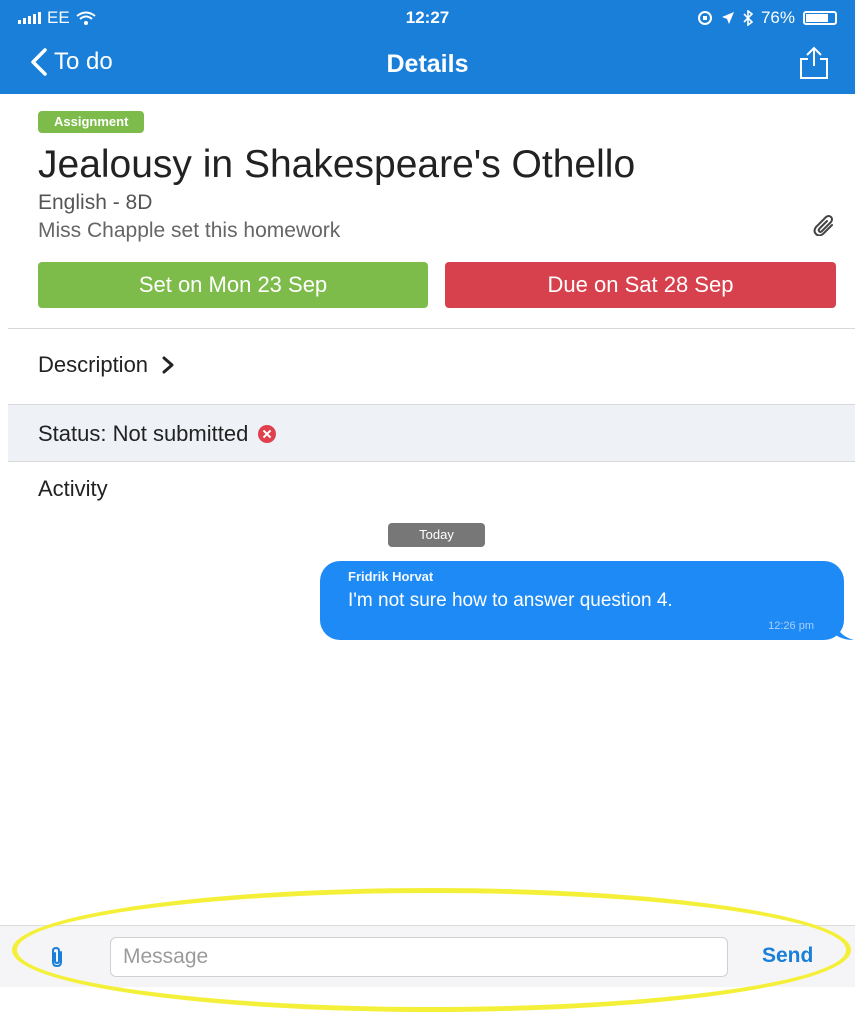 The image size is (855, 1019). Describe the element at coordinates (820, 18) in the screenshot. I see `battery-icon` at that location.